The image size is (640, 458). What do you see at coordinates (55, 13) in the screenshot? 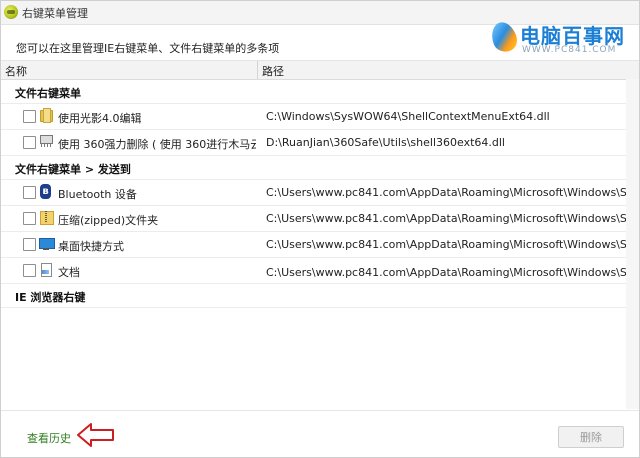
I see `window-title: 右键菜单管理` at bounding box center [55, 13].